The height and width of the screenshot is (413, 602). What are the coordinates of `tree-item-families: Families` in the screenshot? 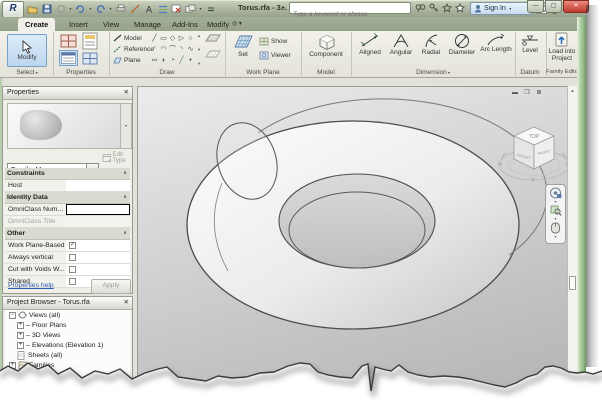 It's located at (67, 365).